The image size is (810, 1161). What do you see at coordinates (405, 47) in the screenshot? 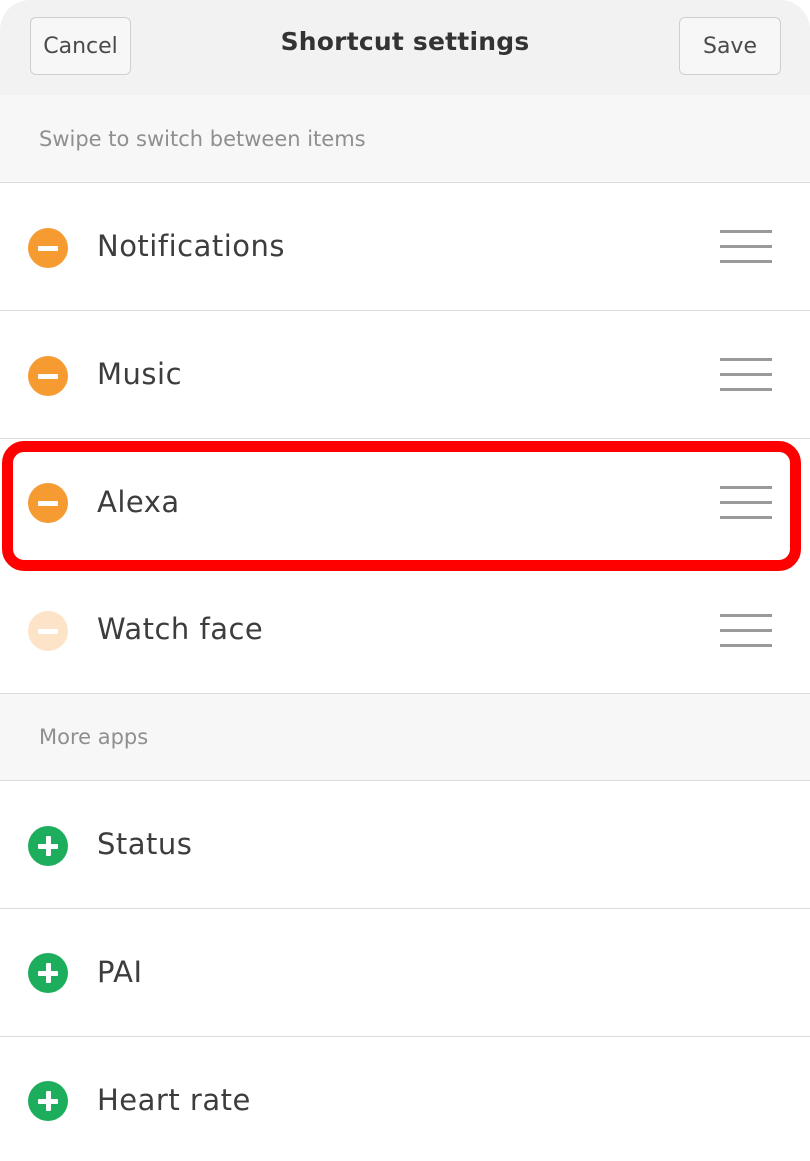
I see `header-bar: Cancel Shortcut settings Save` at bounding box center [405, 47].